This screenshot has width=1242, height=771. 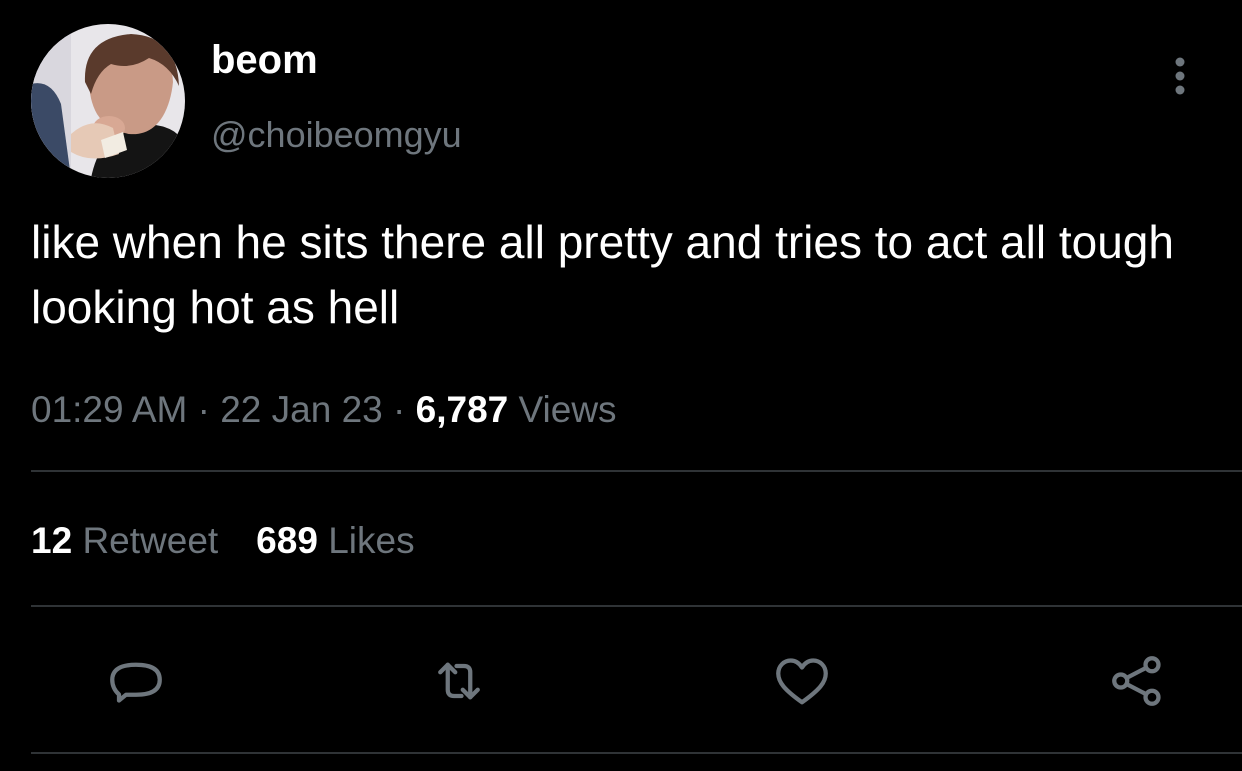 What do you see at coordinates (264, 60) in the screenshot?
I see `author-display-name: beom` at bounding box center [264, 60].